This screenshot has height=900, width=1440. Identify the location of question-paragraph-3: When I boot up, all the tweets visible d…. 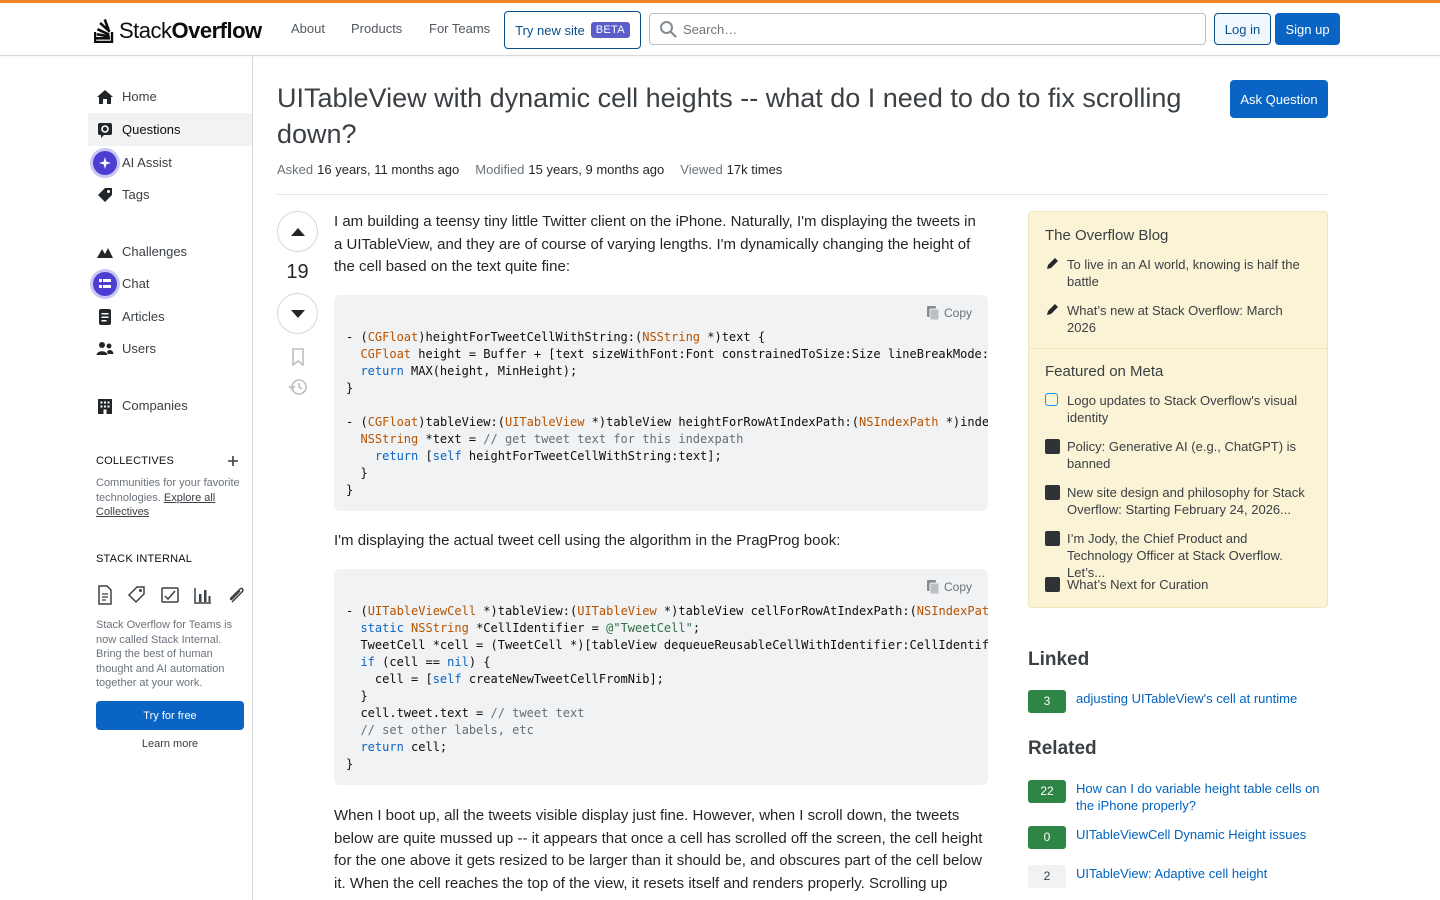
(658, 849).